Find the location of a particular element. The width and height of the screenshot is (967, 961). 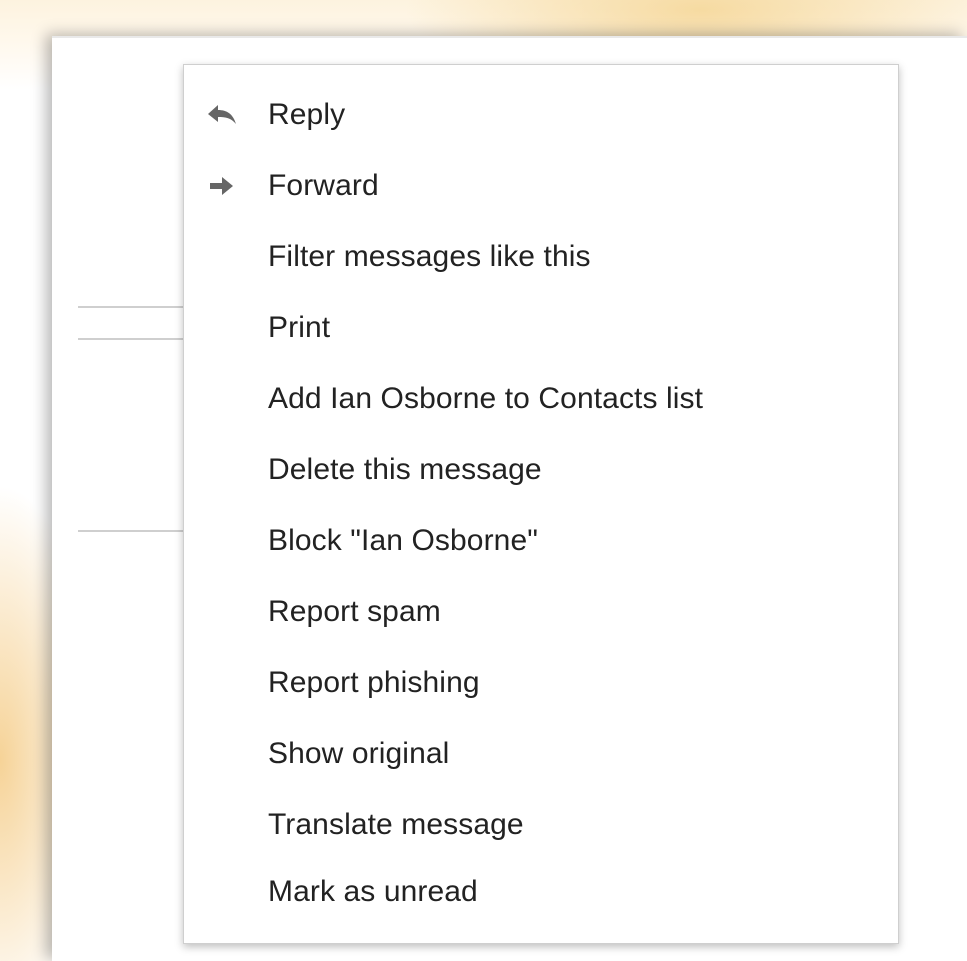

menu-item-mark-as-unread: Mark as unread is located at coordinates (541, 892).